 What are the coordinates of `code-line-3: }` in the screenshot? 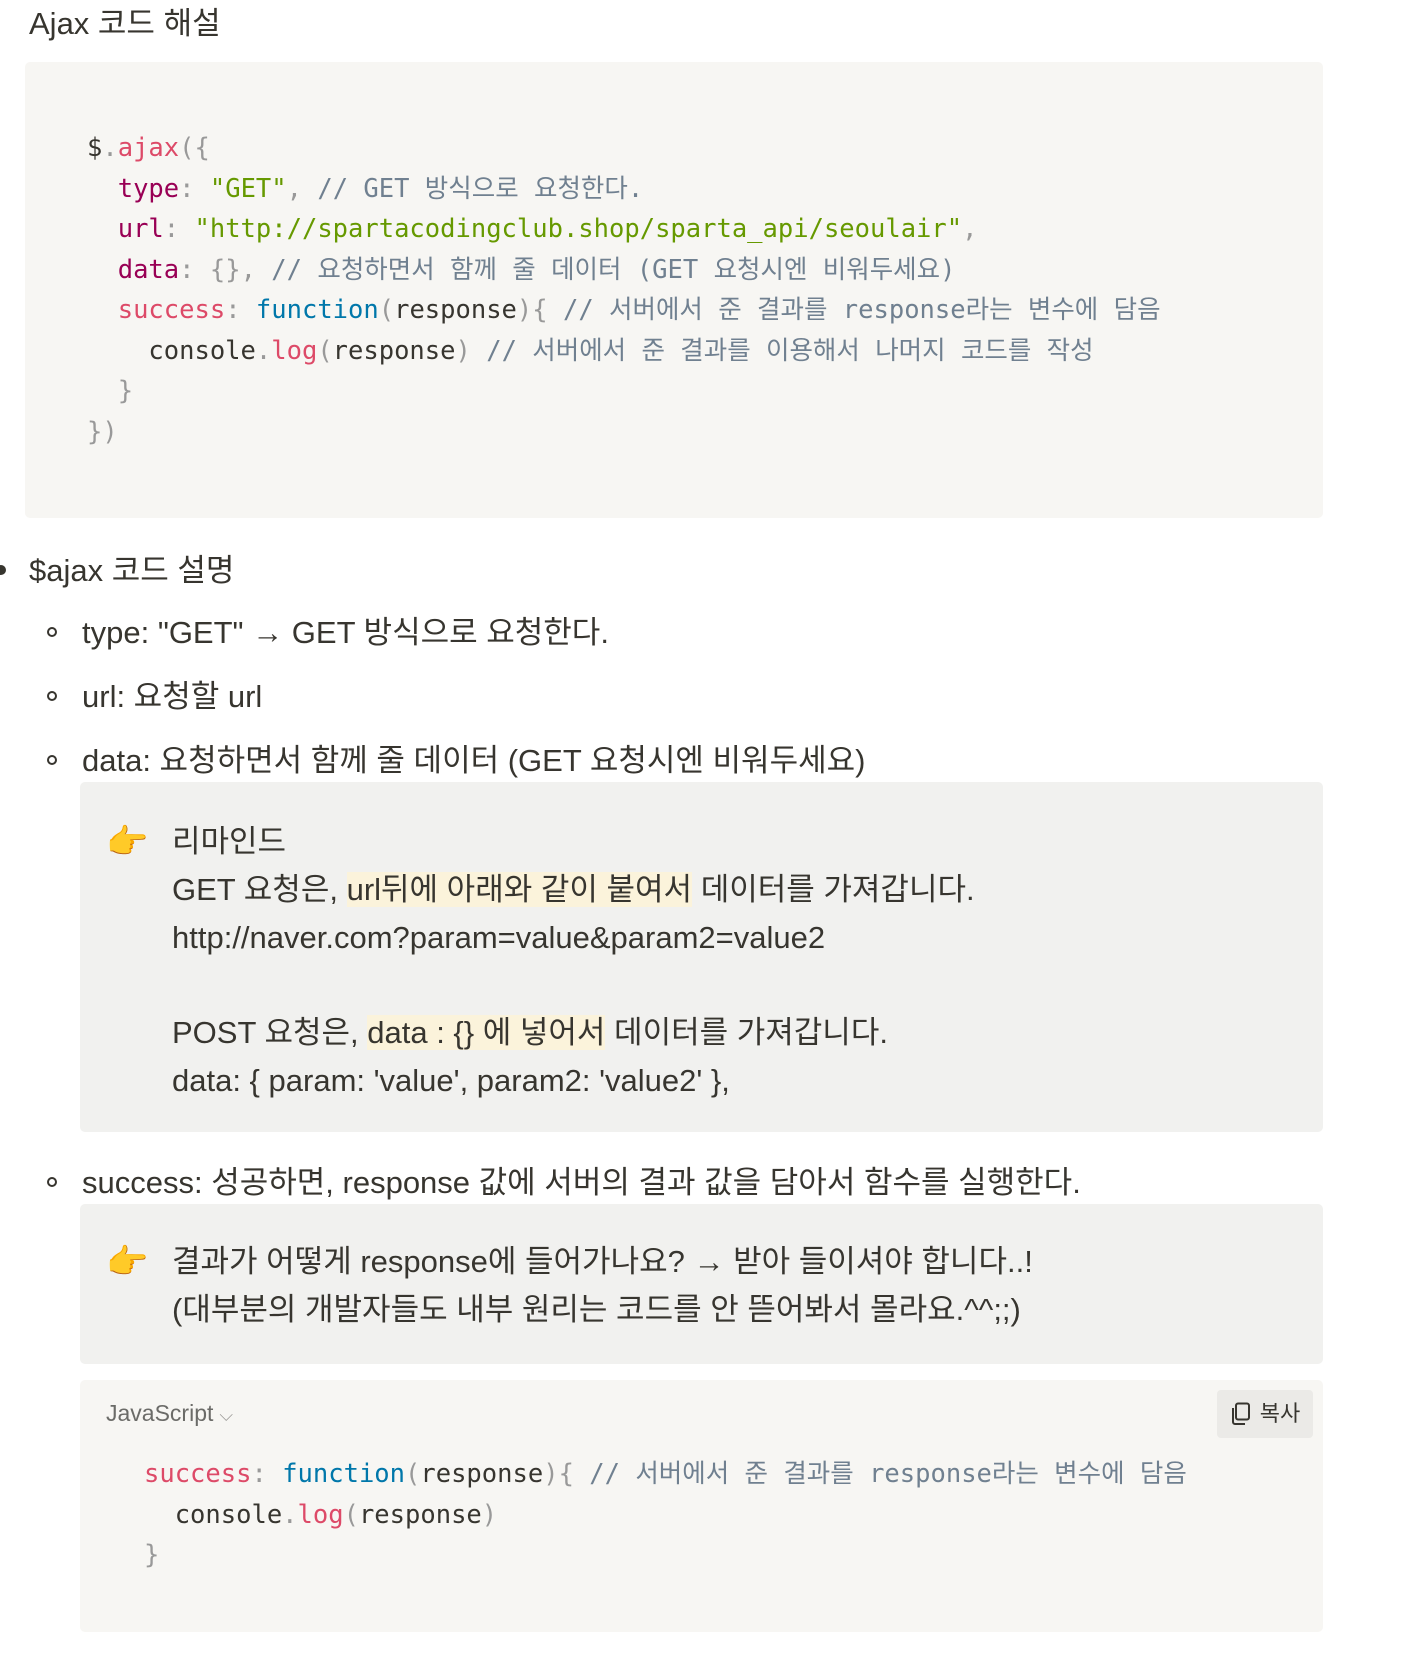 It's located at (152, 1555).